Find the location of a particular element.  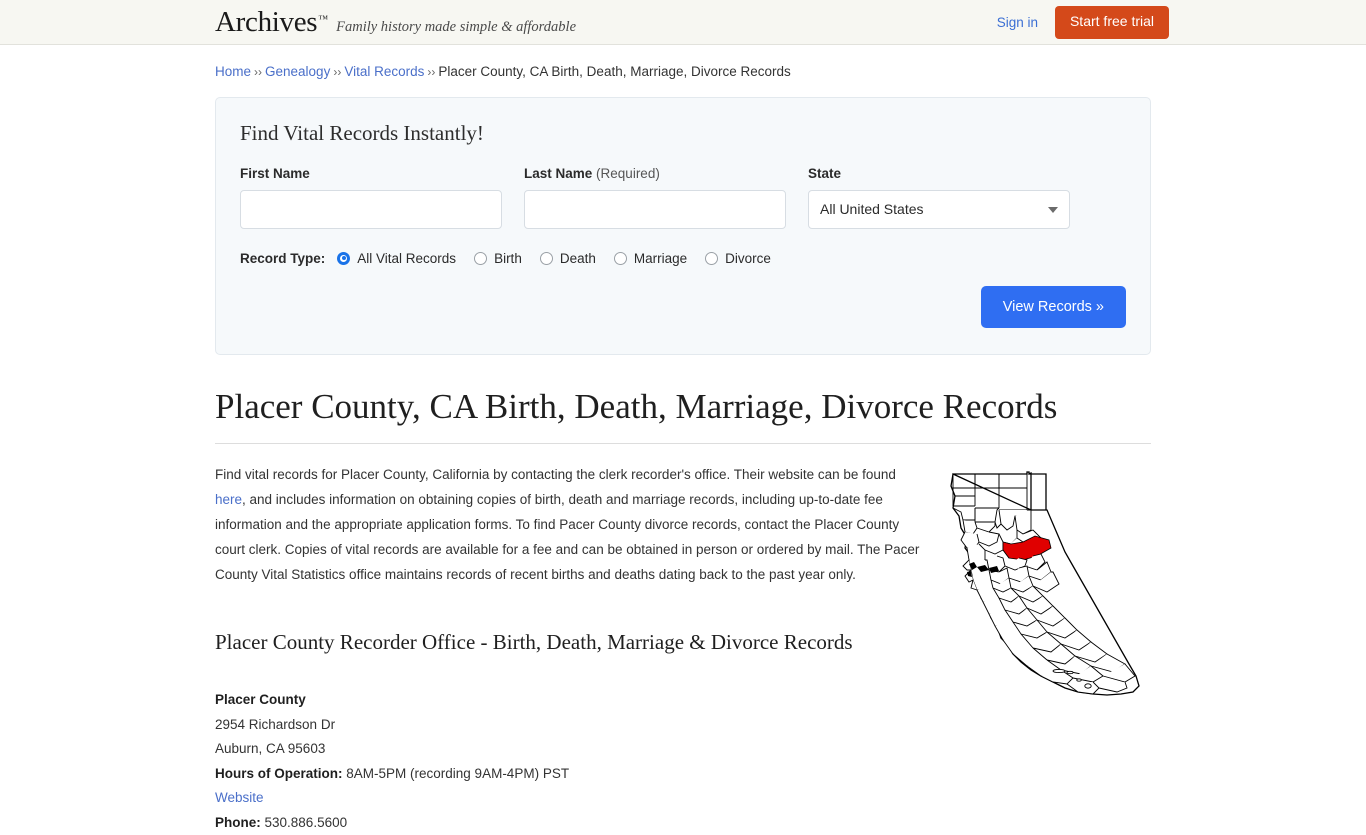

record-type-label: Record Type: is located at coordinates (283, 258).